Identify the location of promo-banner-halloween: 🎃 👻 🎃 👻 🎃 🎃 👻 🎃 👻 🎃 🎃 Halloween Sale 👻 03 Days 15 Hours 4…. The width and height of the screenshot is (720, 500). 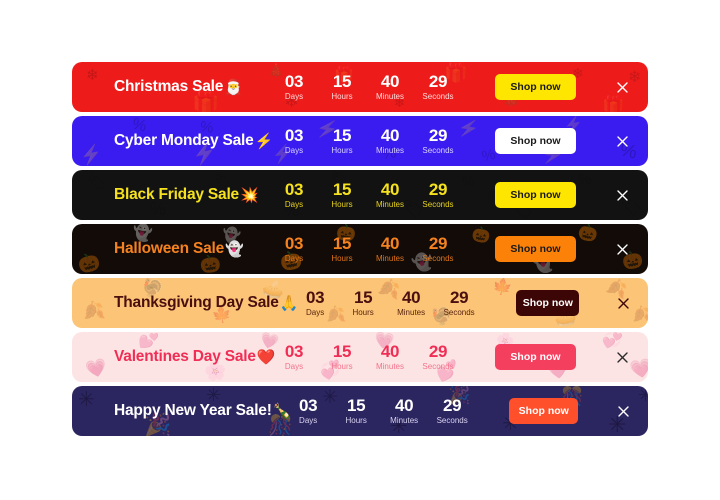
(360, 249).